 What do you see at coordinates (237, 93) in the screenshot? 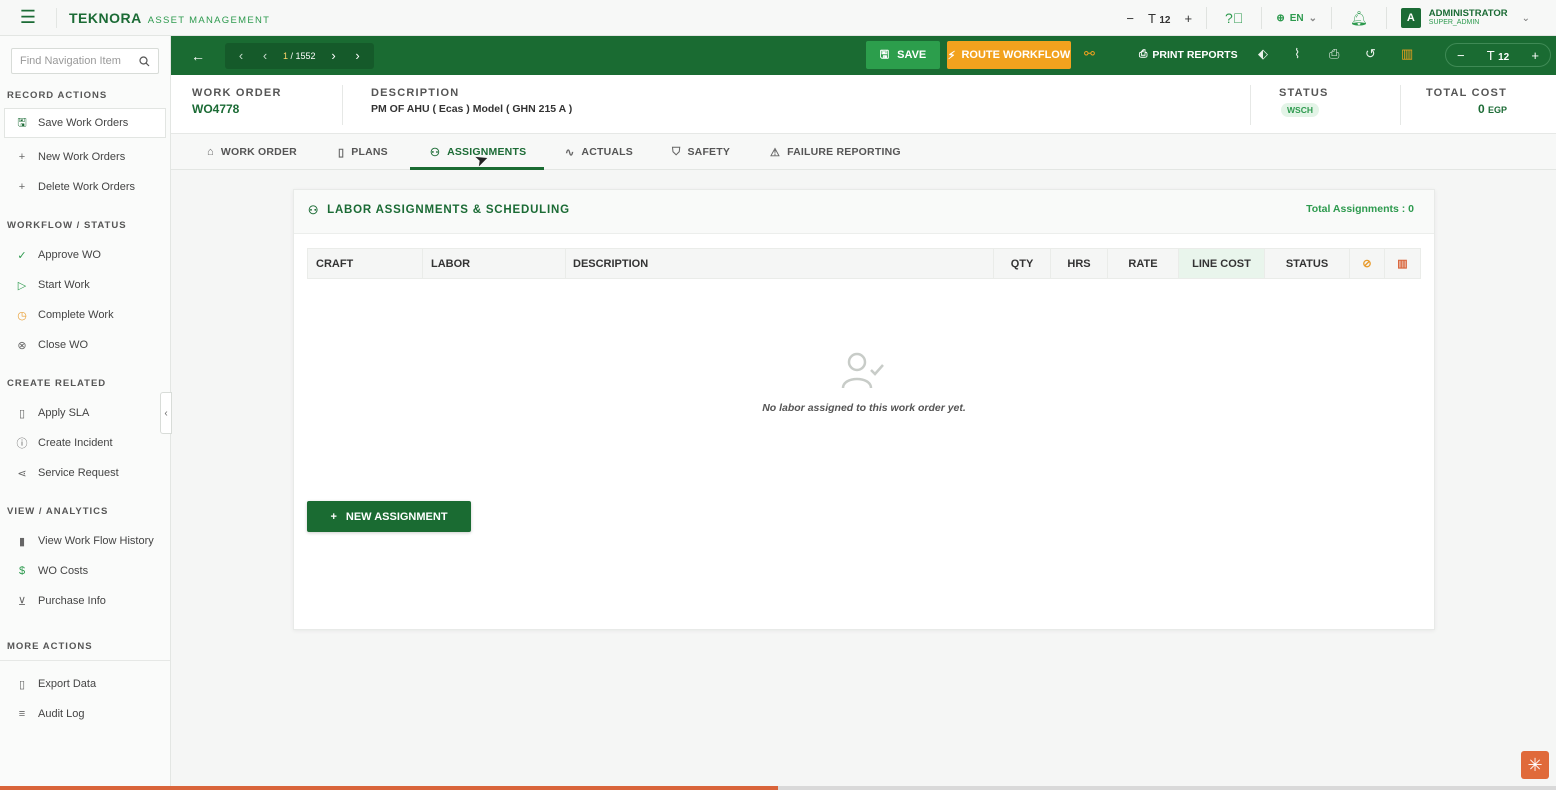
I see `work-order-label: WORK ORDER` at bounding box center [237, 93].